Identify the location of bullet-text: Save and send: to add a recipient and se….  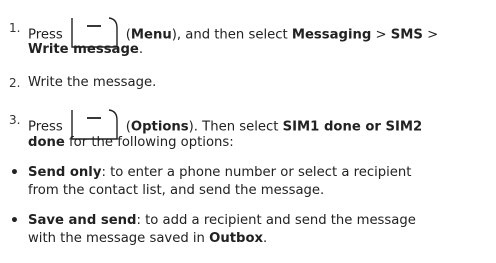
(222, 221).